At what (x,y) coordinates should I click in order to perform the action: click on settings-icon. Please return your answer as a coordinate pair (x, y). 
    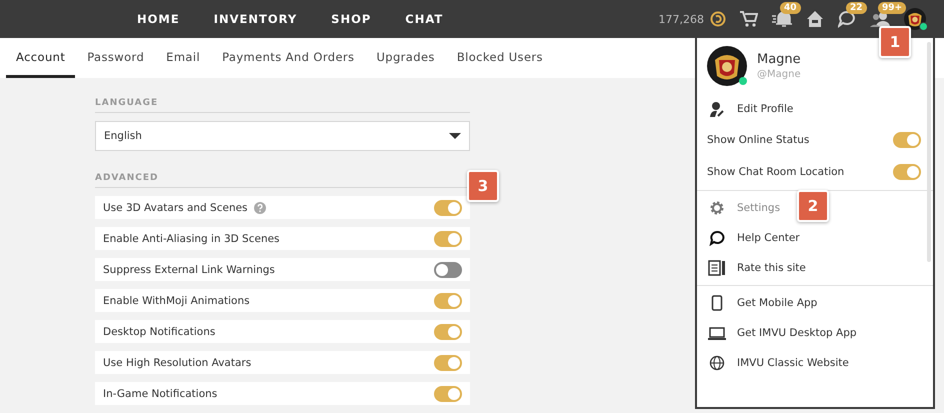
    Looking at the image, I should click on (717, 208).